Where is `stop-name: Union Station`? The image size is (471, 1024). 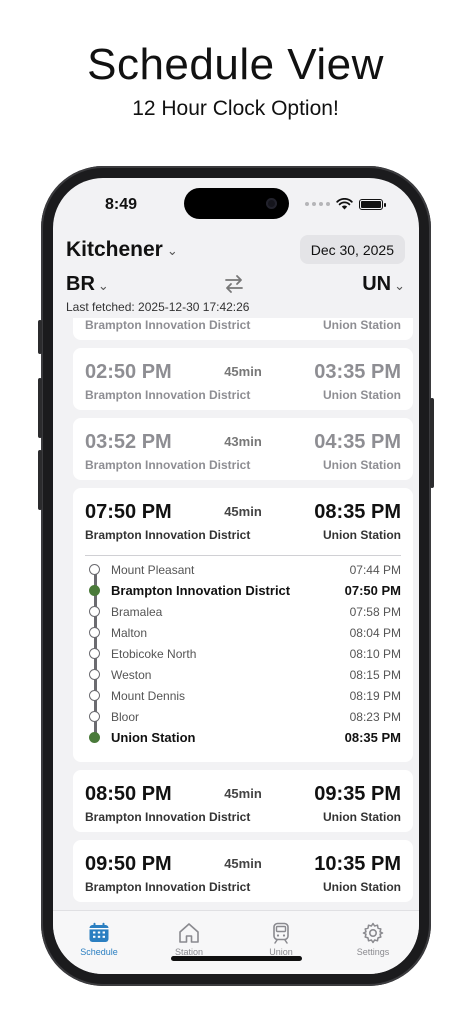
stop-name: Union Station is located at coordinates (153, 737).